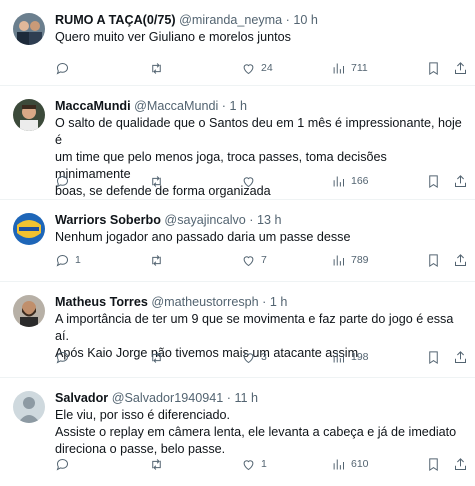 The image size is (475, 486). I want to click on display-name: MaccaMundi, so click(93, 106).